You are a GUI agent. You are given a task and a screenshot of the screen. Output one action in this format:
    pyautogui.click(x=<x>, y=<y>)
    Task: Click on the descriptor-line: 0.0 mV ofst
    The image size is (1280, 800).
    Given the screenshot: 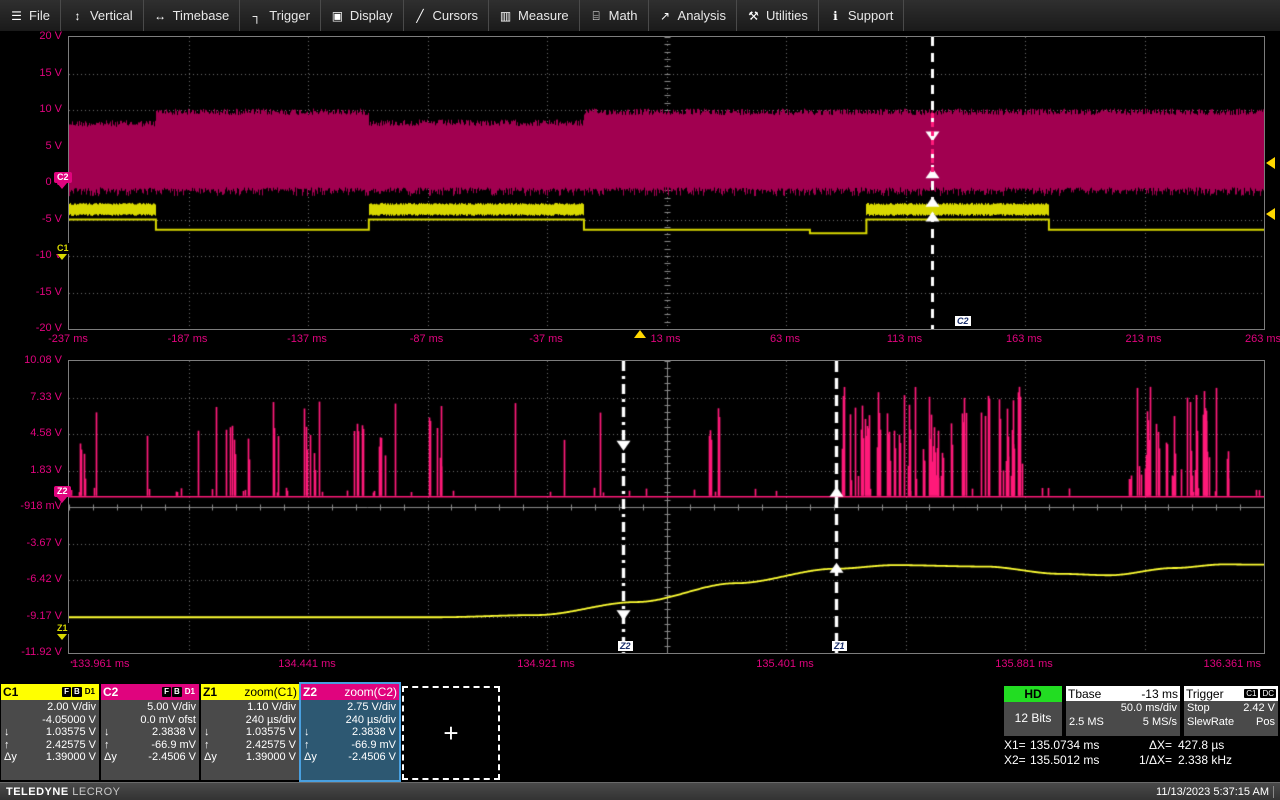 What is the action you would take?
    pyautogui.click(x=150, y=720)
    